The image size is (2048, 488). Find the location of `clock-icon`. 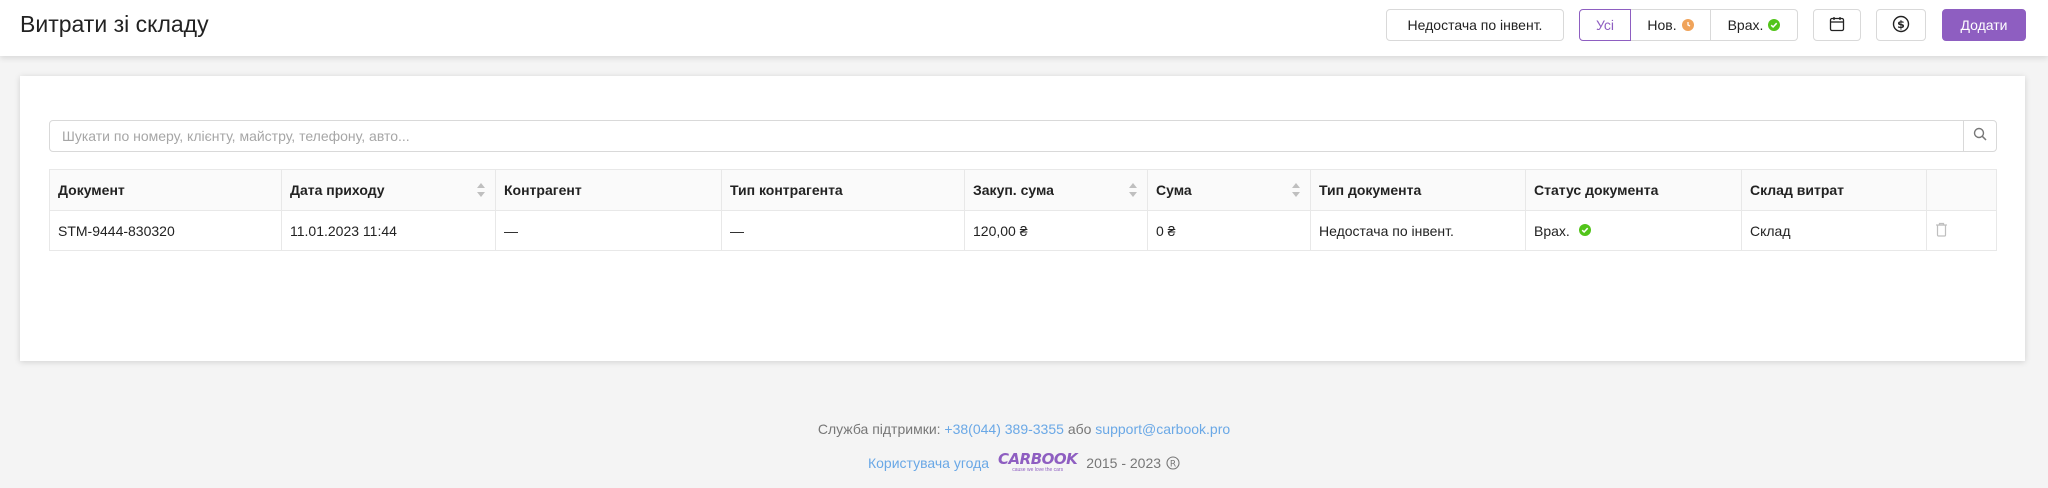

clock-icon is located at coordinates (1687, 25).